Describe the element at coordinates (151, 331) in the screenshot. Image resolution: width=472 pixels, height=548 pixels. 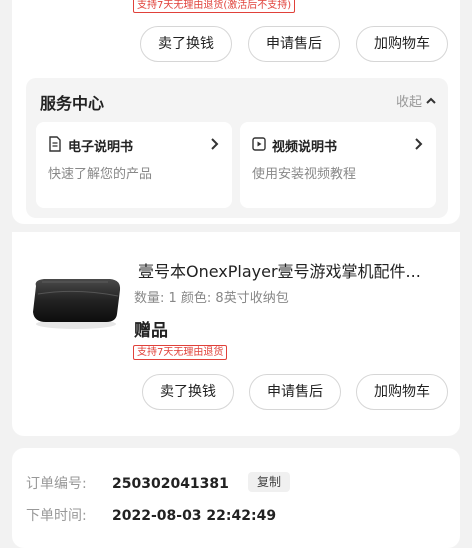
I see `gift-label: 赠品` at that location.